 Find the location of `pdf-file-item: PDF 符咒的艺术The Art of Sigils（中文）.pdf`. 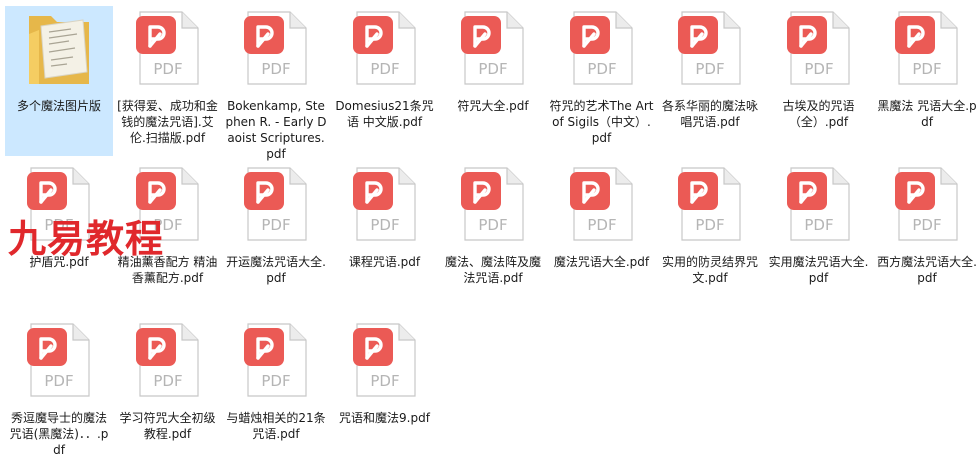

pdf-file-item: PDF 符咒的艺术The Art of Sigils（中文）.pdf is located at coordinates (602, 81).